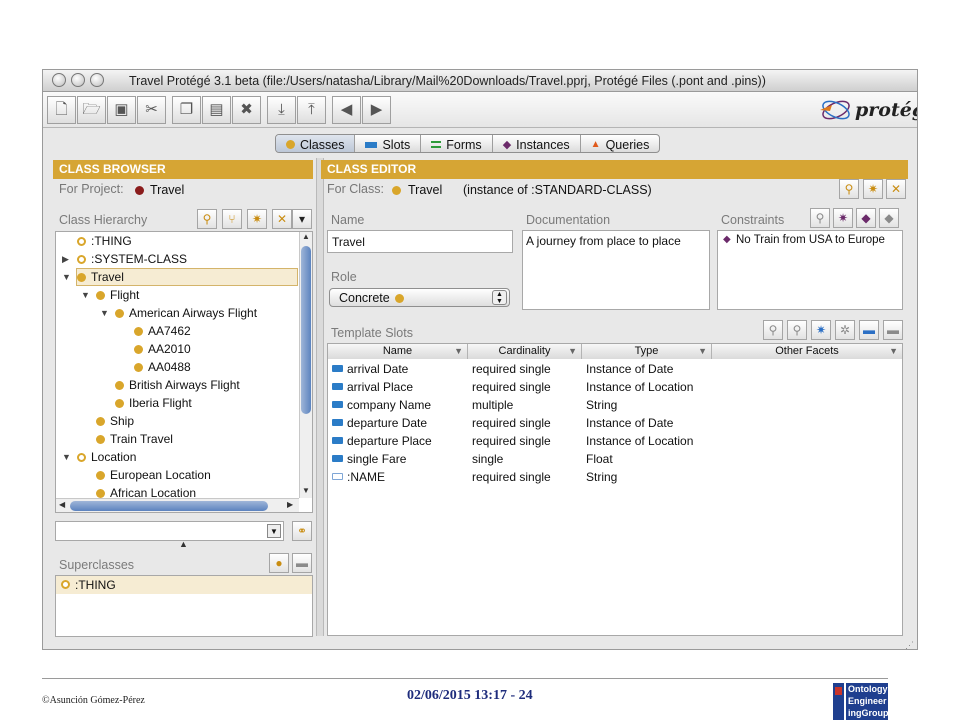 The image size is (960, 720). What do you see at coordinates (306, 236) in the screenshot?
I see `scroll-up-arrow-icon: ▲` at bounding box center [306, 236].